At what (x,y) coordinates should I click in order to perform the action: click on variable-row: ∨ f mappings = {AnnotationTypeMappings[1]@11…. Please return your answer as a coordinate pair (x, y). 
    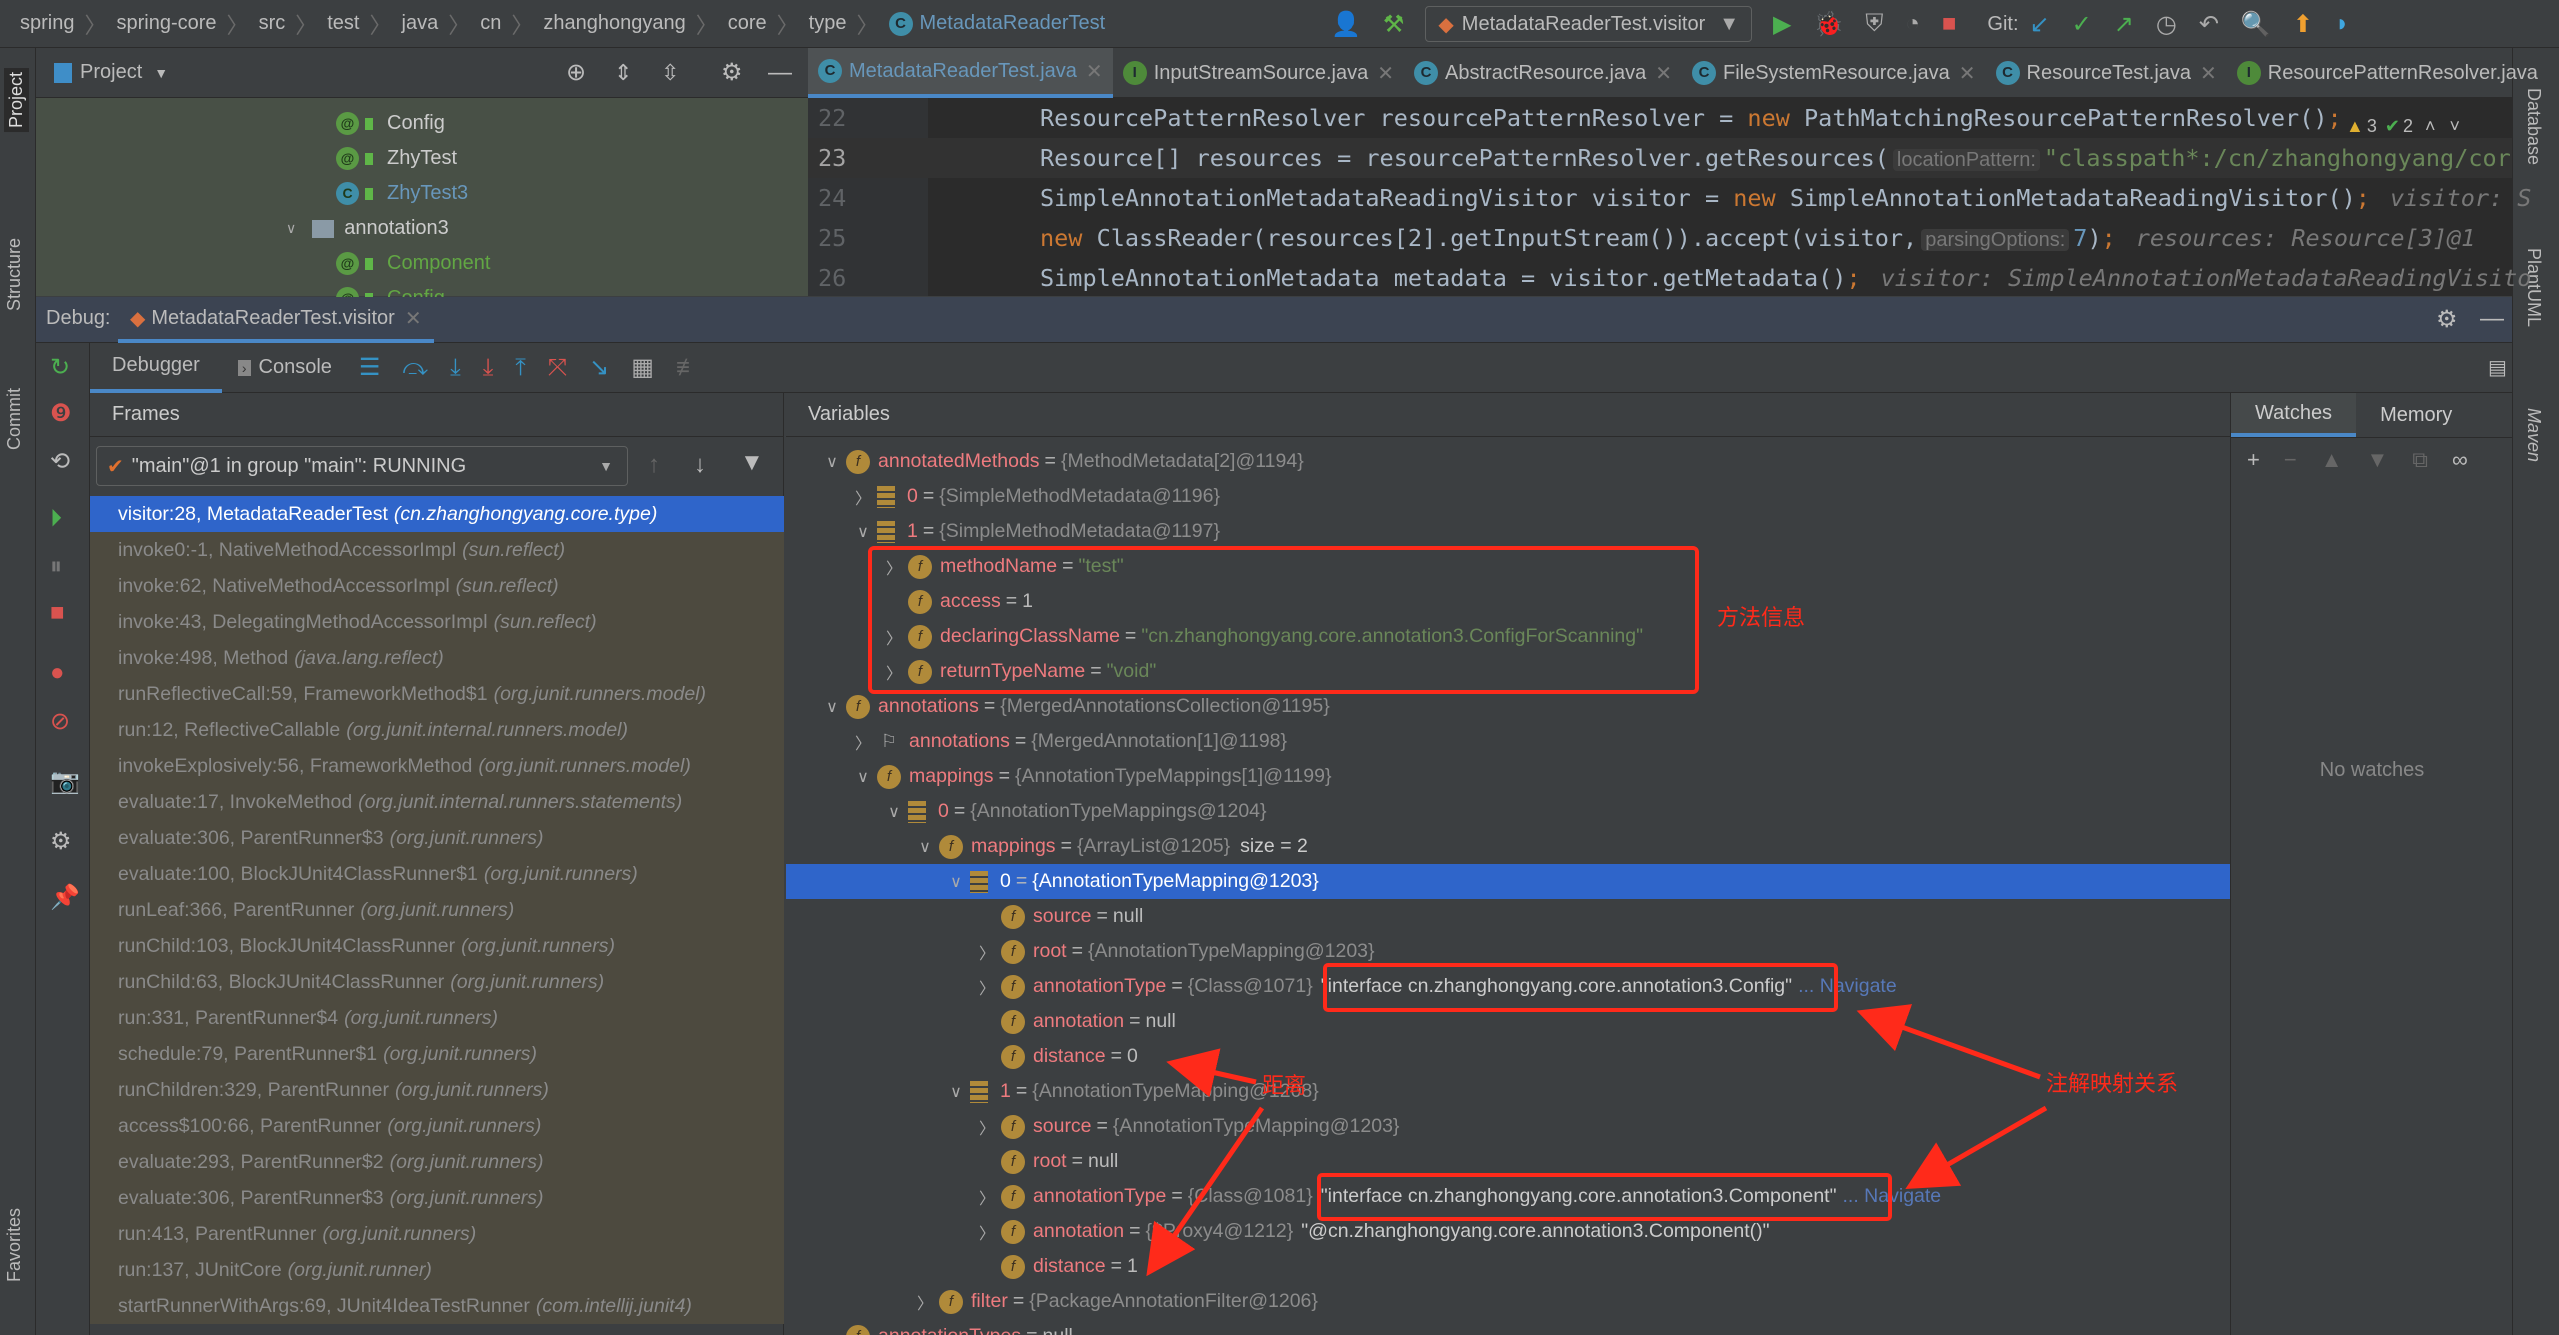
    Looking at the image, I should click on (1508, 776).